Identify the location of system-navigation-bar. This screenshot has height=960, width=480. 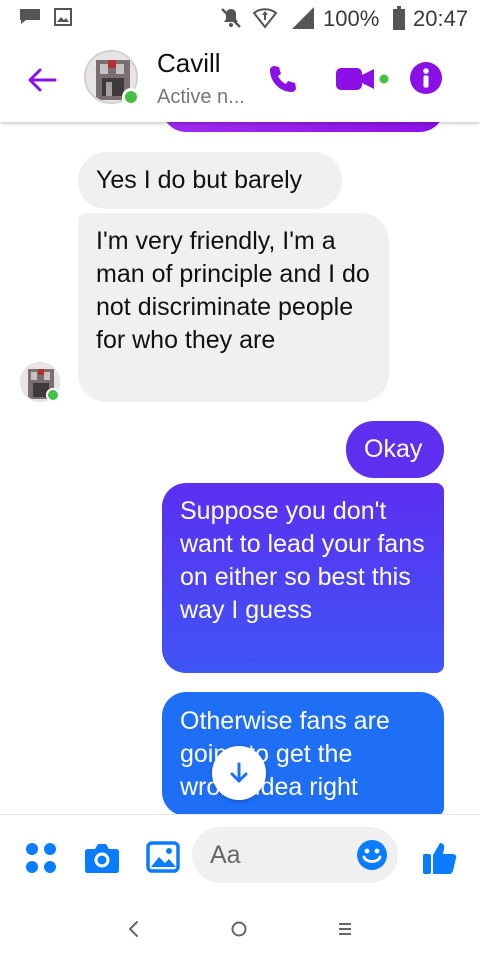
(240, 931).